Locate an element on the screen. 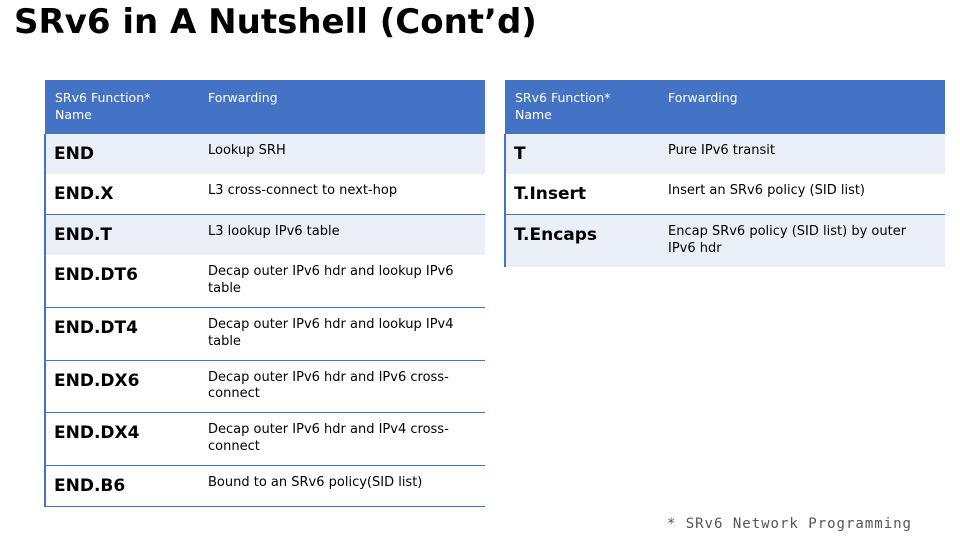 Image resolution: width=960 pixels, height=540 pixels. function-name-cell: END.T is located at coordinates (122, 235).